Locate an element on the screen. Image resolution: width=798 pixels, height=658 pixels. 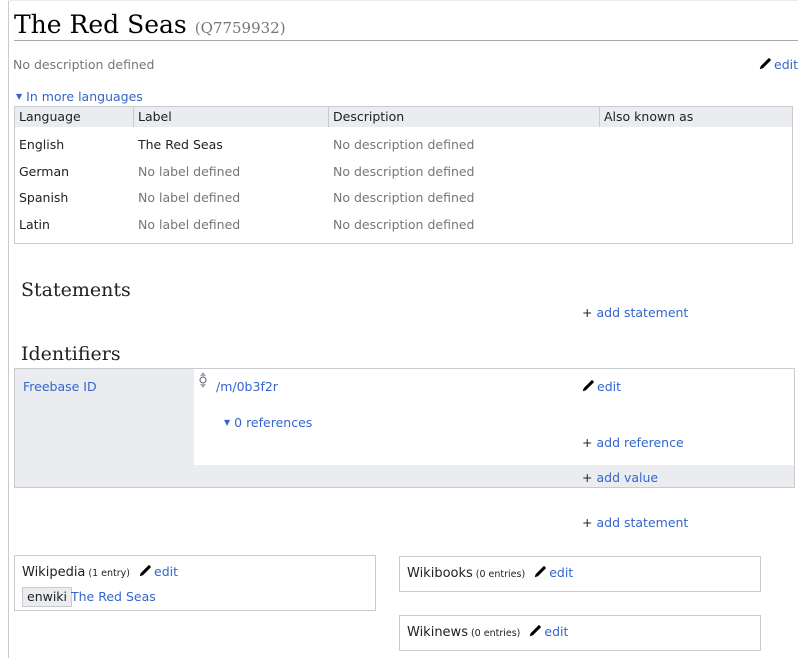
sitelink-page-link: The Red Seas is located at coordinates (113, 596).